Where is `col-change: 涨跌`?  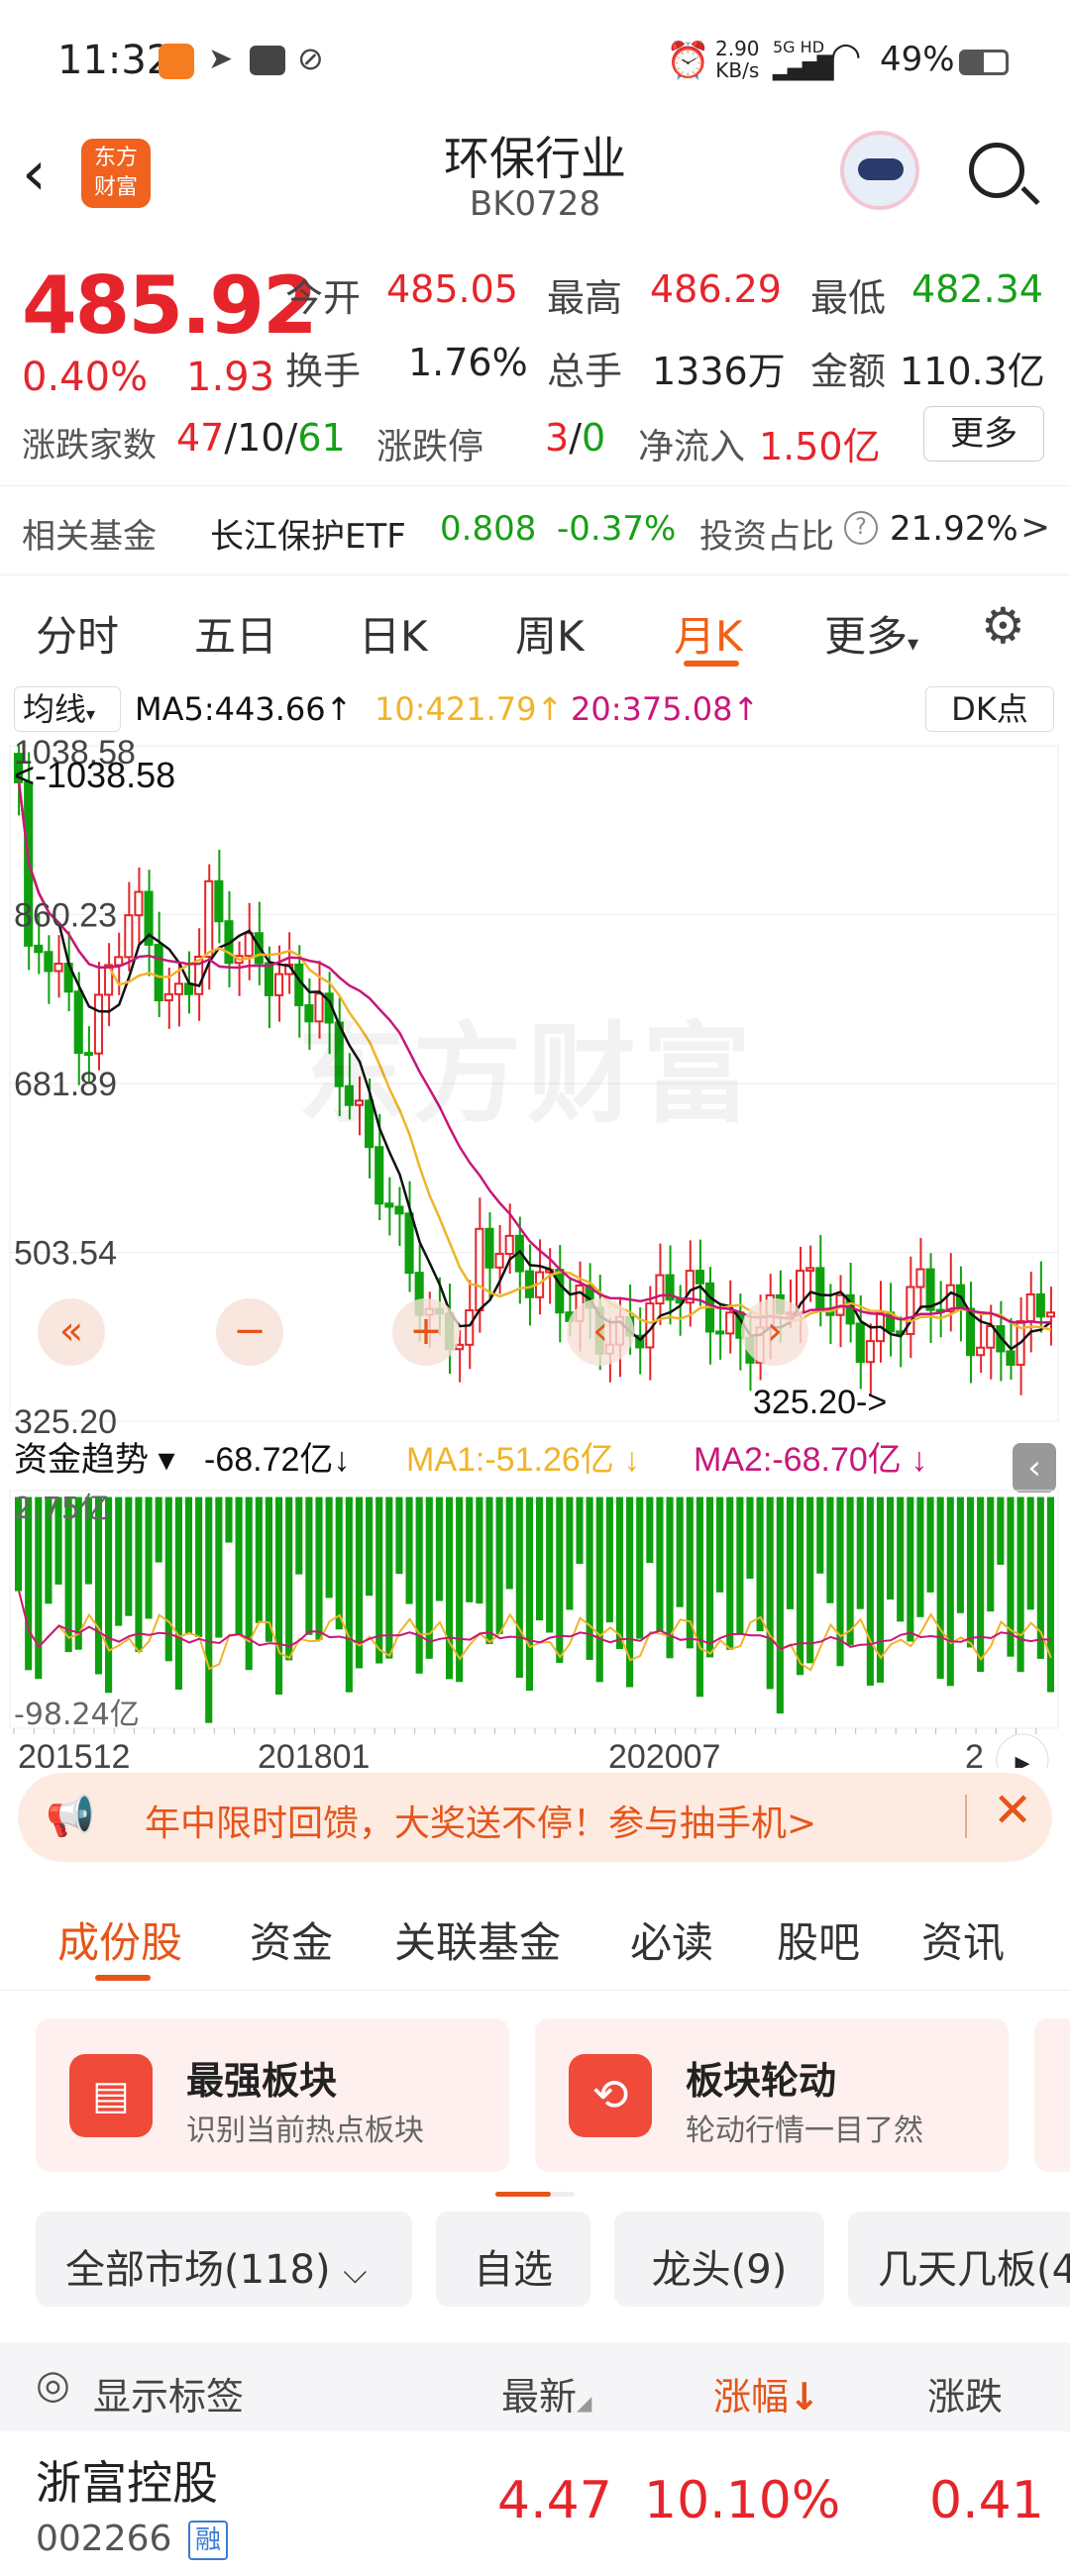 col-change: 涨跌 is located at coordinates (965, 2393).